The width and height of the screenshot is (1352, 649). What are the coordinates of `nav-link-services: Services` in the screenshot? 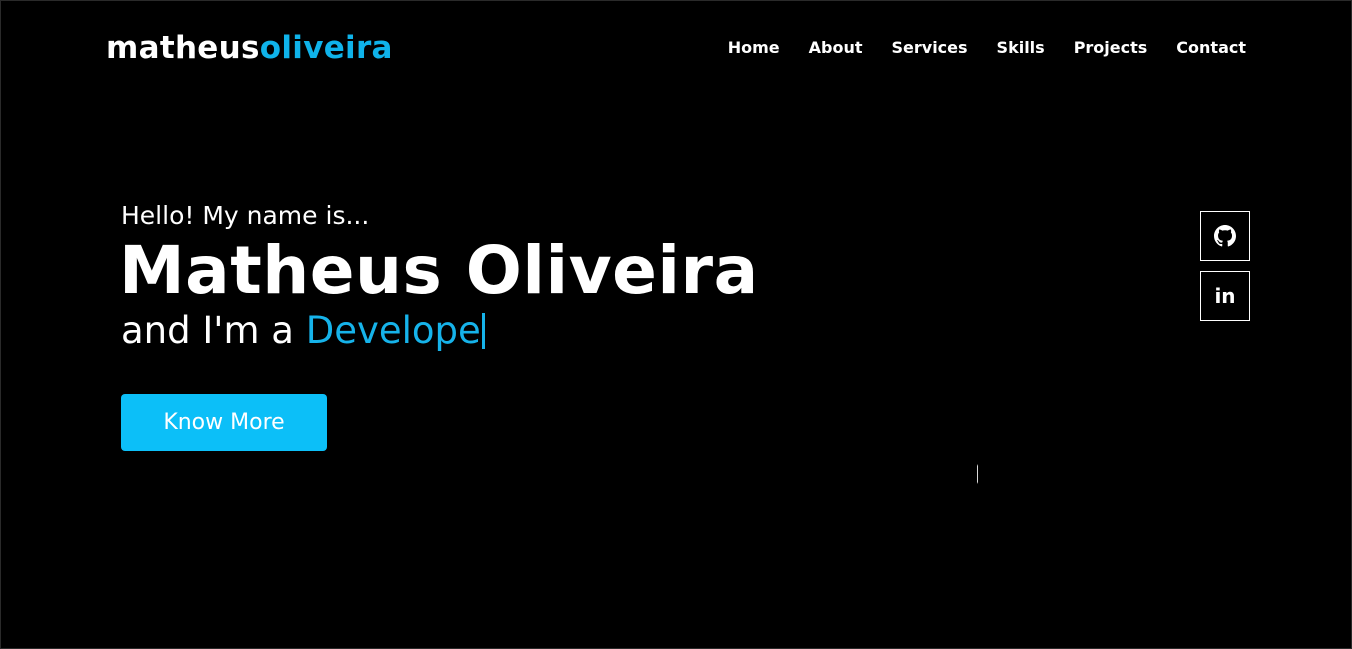 It's located at (930, 47).